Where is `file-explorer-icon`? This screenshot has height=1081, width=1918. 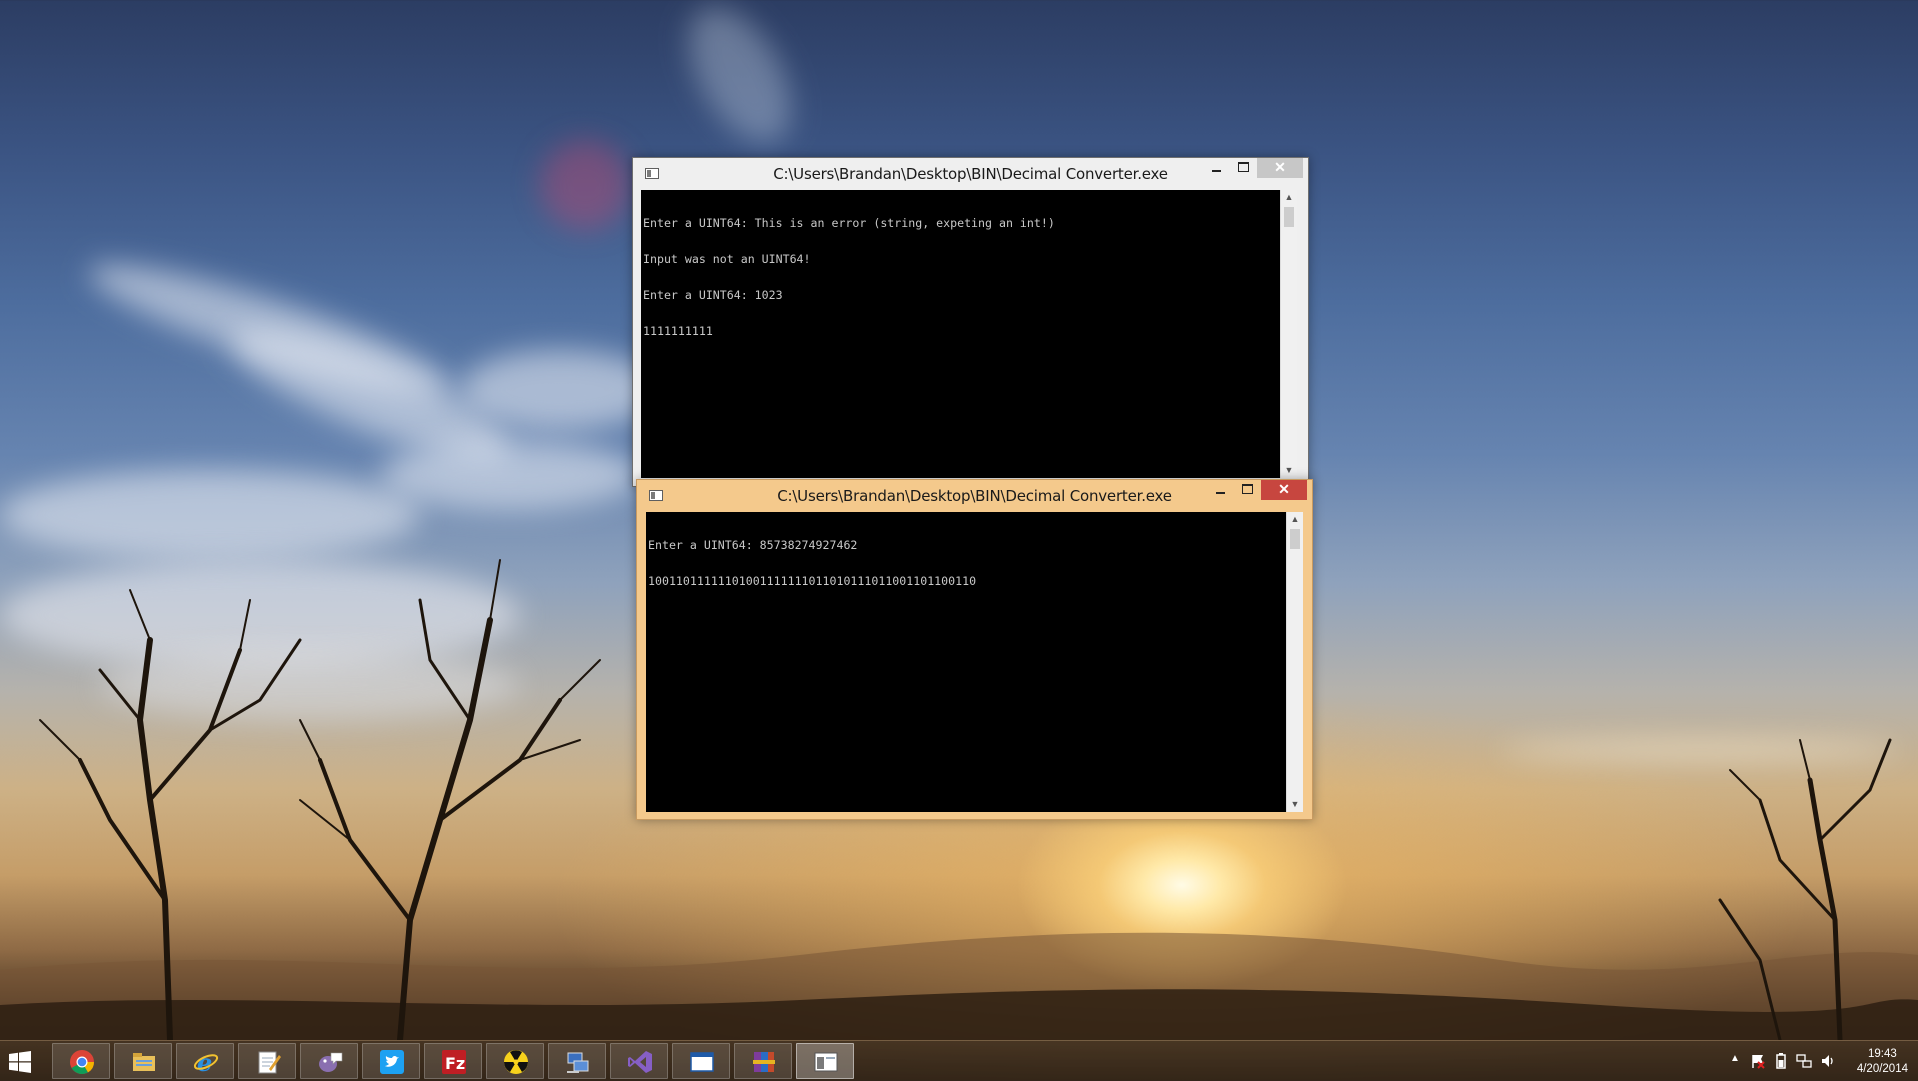 file-explorer-icon is located at coordinates (144, 1062).